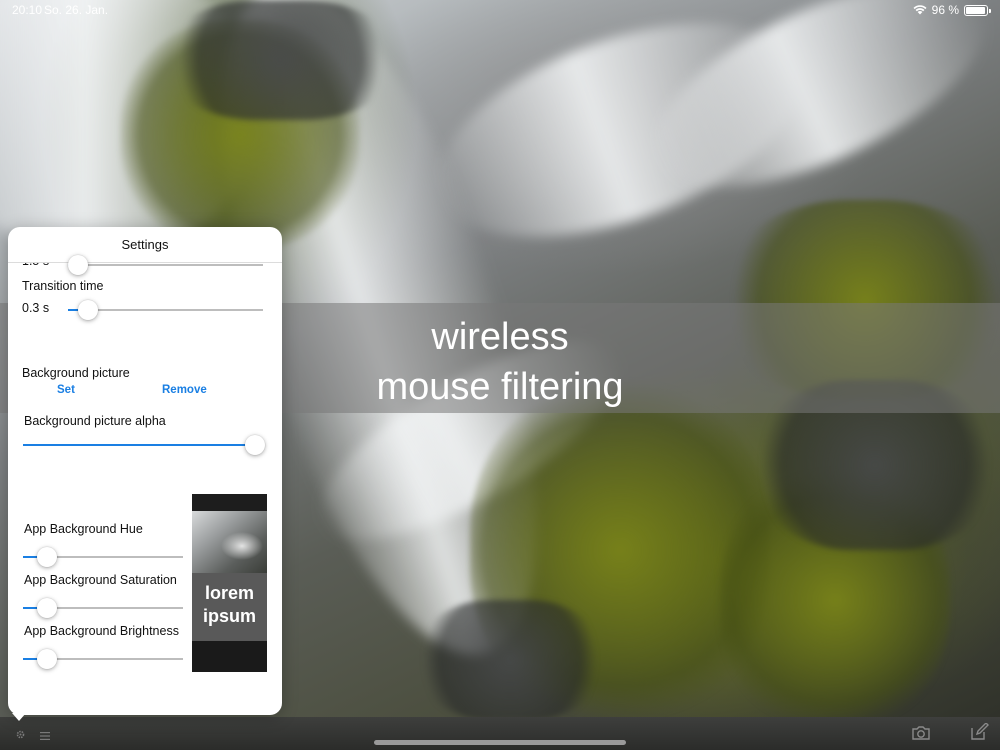  What do you see at coordinates (500, 362) in the screenshot?
I see `caption-text: wireless mouse filtering` at bounding box center [500, 362].